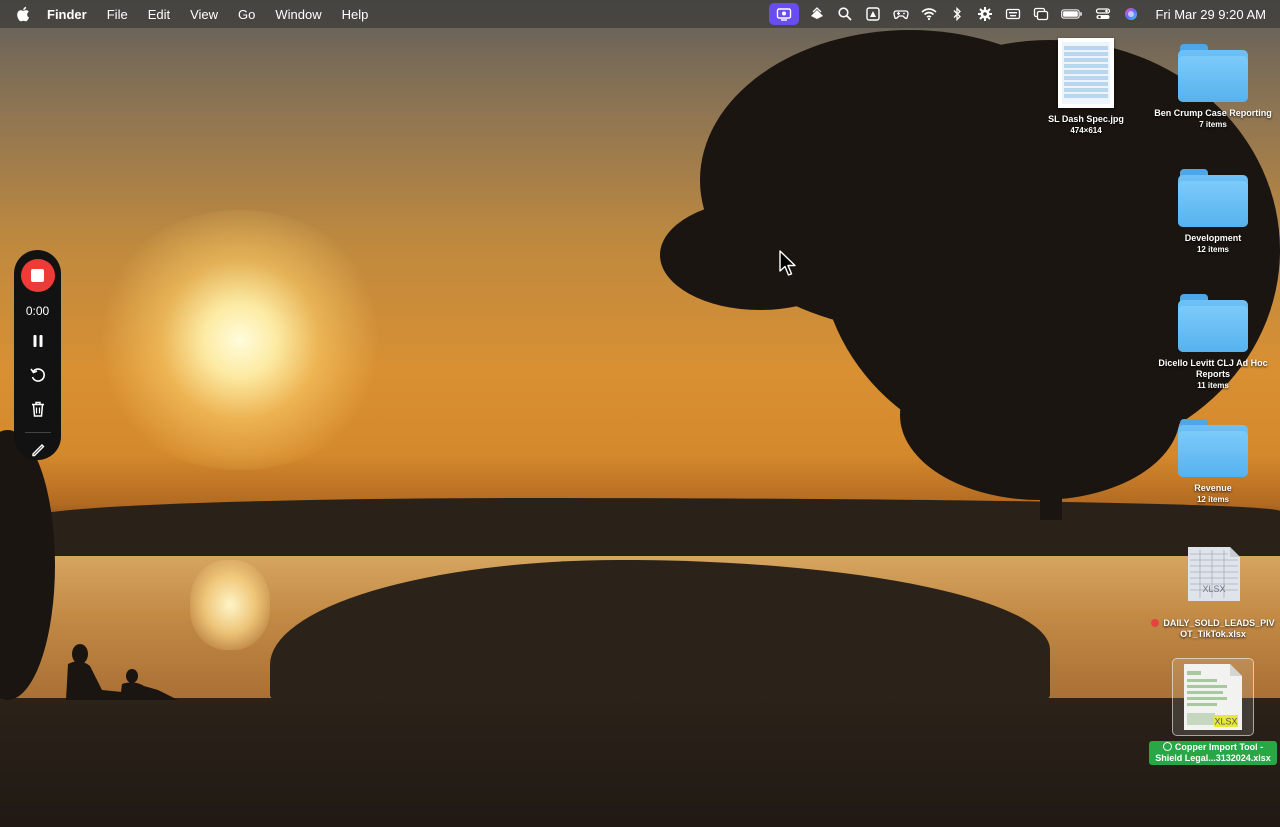 Image resolution: width=1280 pixels, height=827 pixels. What do you see at coordinates (1041, 14) in the screenshot?
I see `screen-mirror-icon` at bounding box center [1041, 14].